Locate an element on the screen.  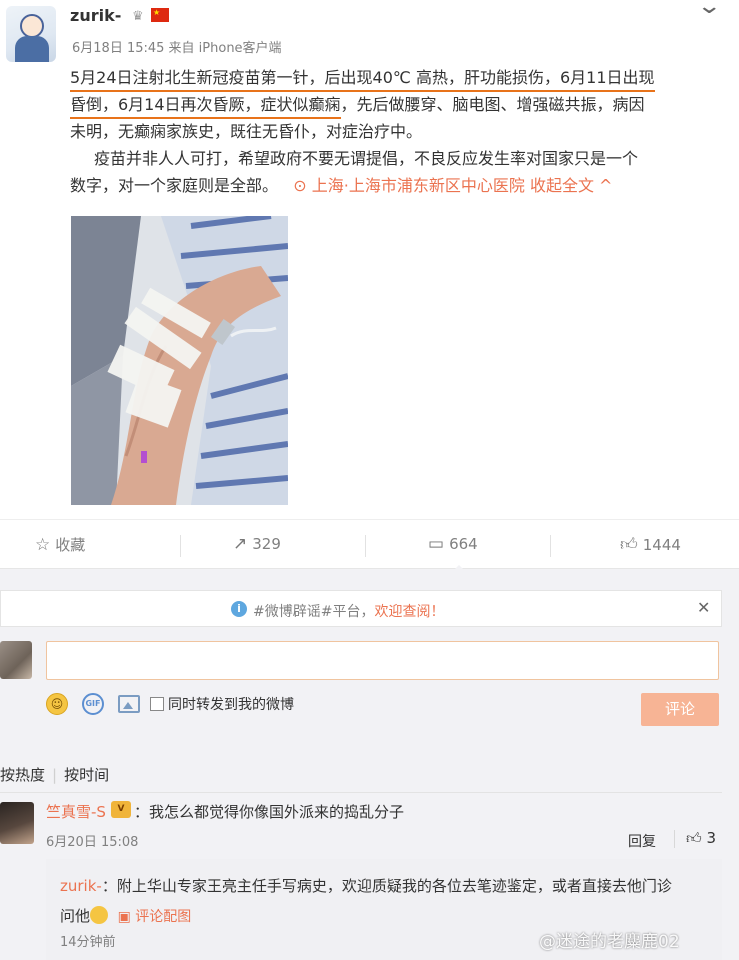
post-username: zurik- is located at coordinates (95, 15).